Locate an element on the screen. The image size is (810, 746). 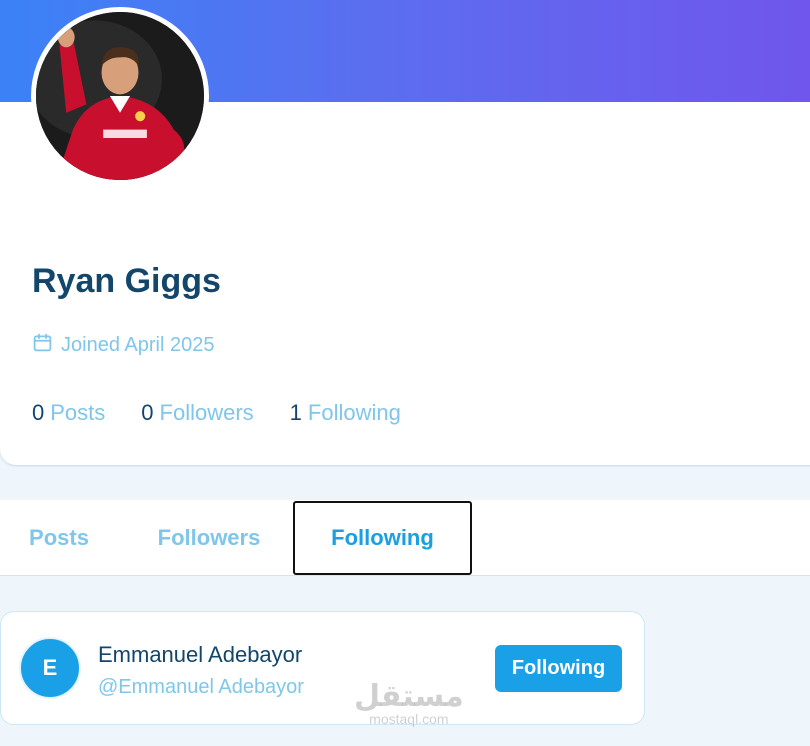
profile-tabs: Posts Followers Following is located at coordinates (405, 538).